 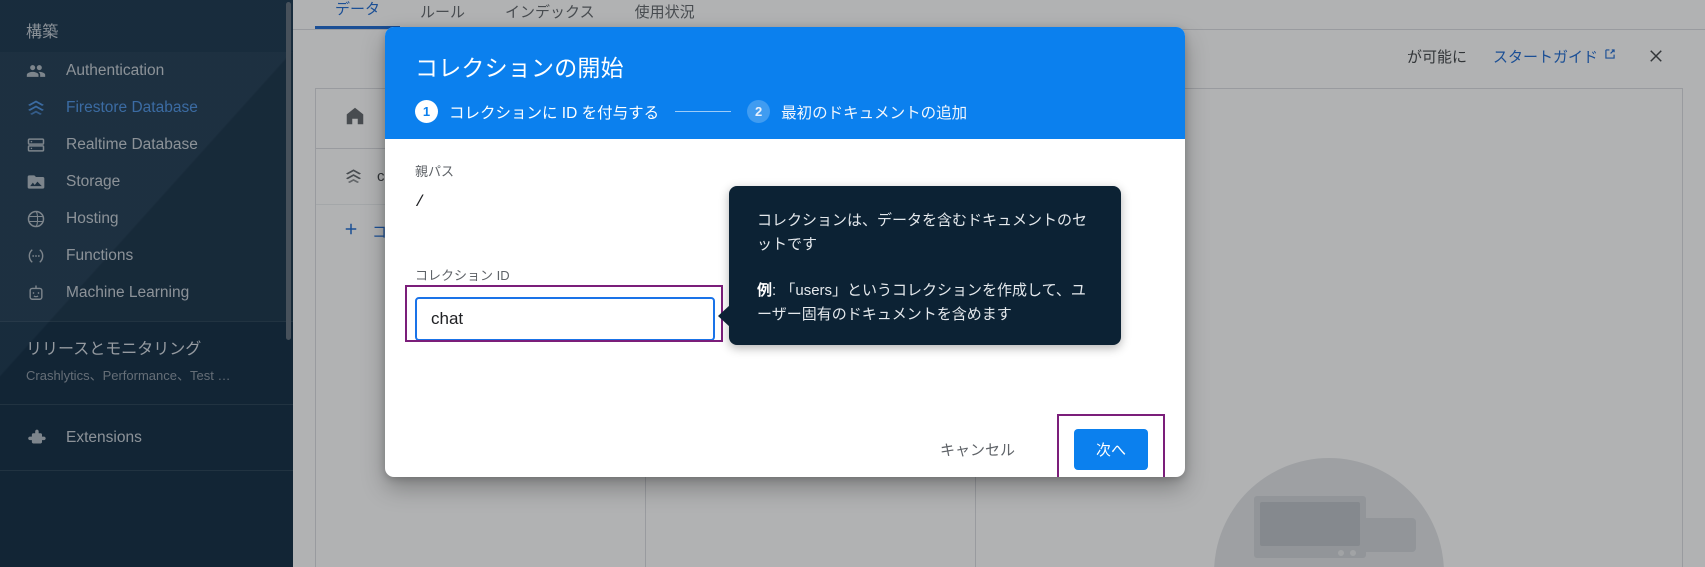 What do you see at coordinates (1545, 57) in the screenshot?
I see `start-guide-label: スタートガイド` at bounding box center [1545, 57].